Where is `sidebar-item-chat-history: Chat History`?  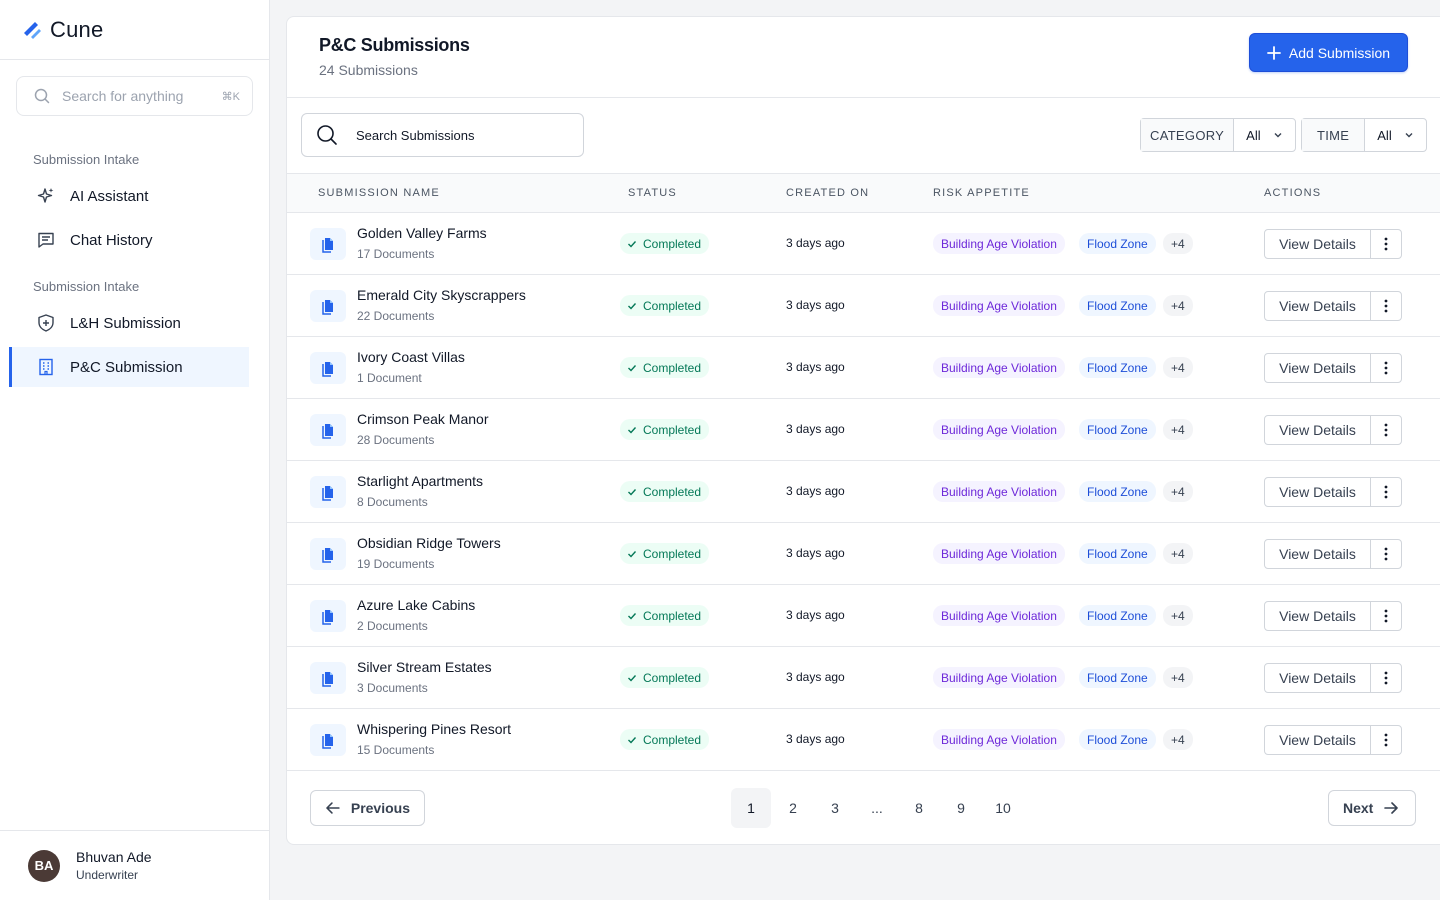 sidebar-item-chat-history: Chat History is located at coordinates (129, 240).